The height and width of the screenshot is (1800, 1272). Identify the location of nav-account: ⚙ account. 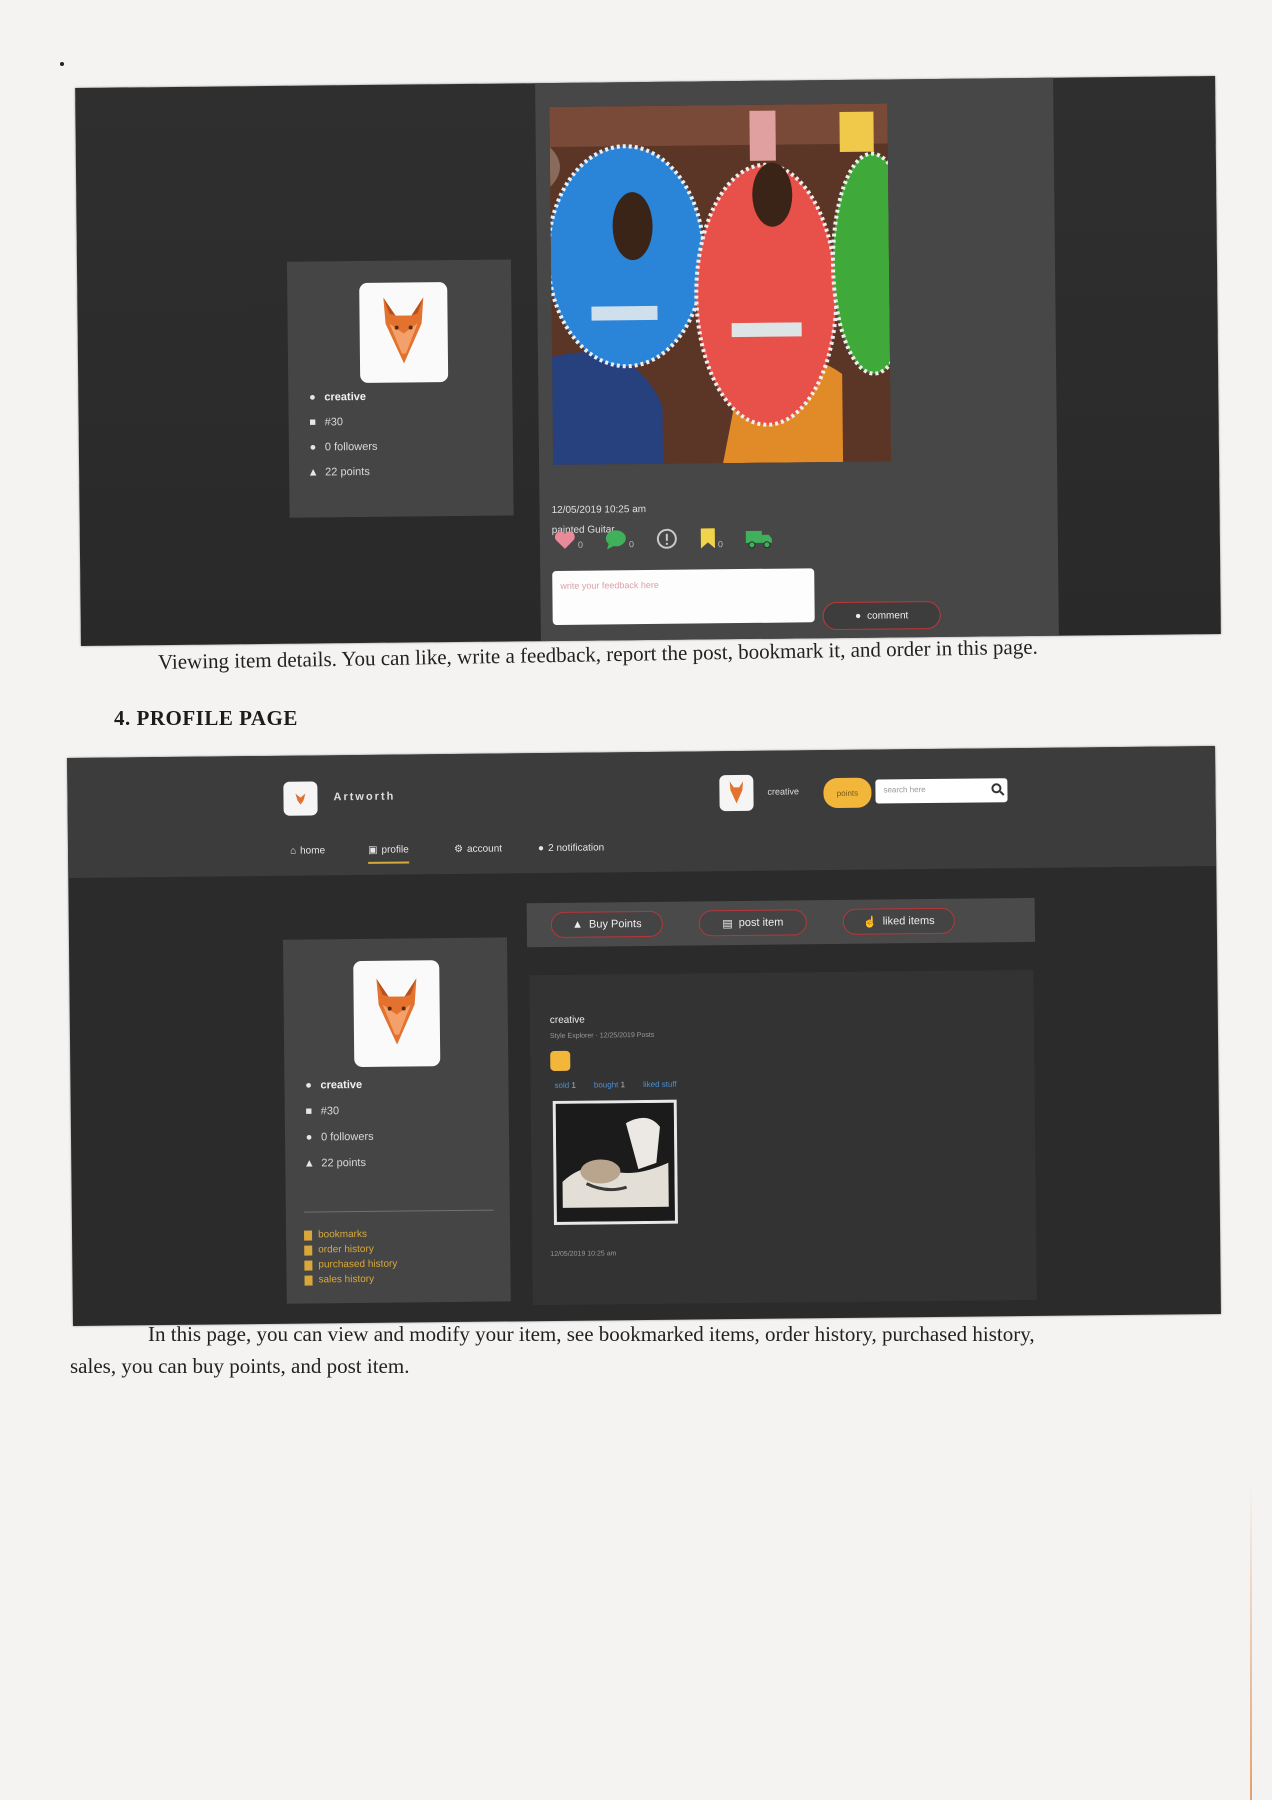
(478, 849).